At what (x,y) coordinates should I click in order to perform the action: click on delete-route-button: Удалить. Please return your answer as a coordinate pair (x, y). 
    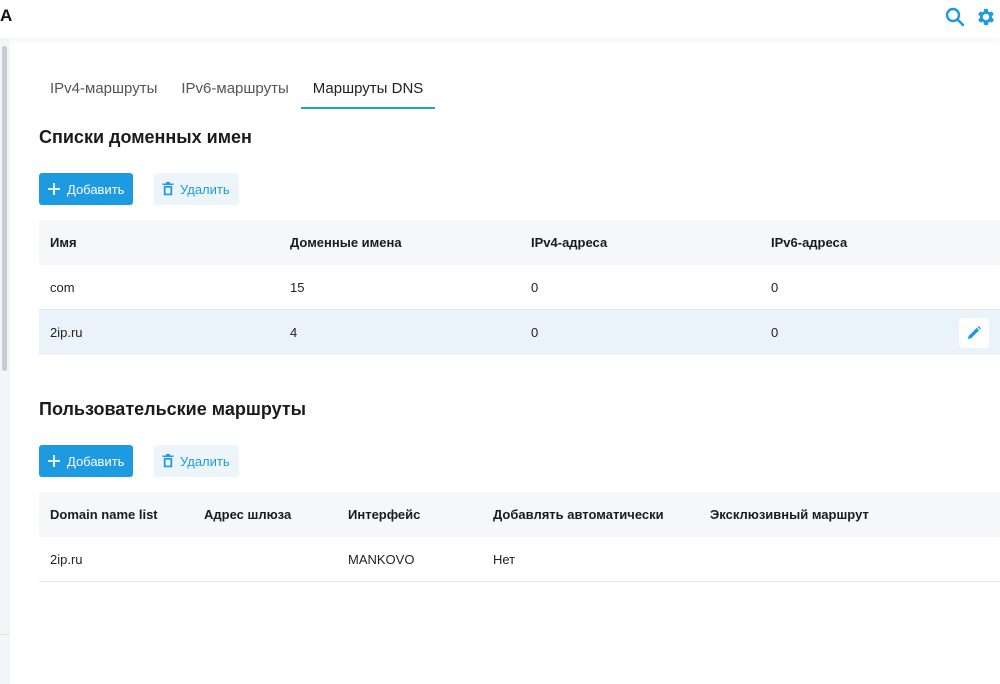
    Looking at the image, I should click on (196, 461).